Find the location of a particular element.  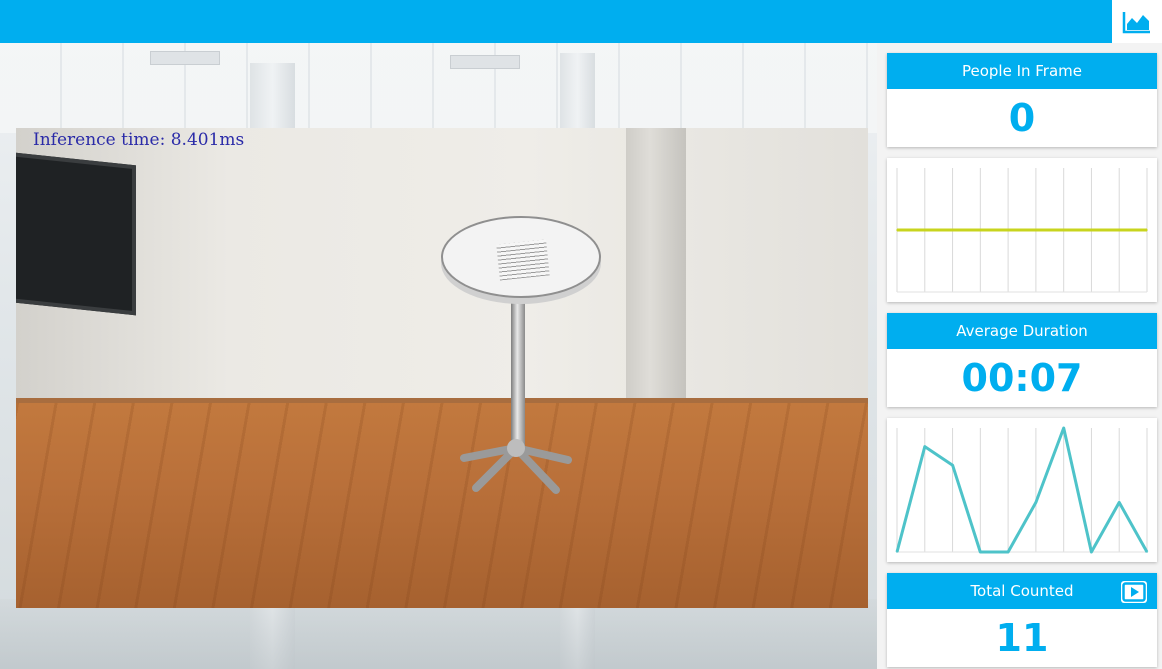

table-base is located at coordinates (516, 466).